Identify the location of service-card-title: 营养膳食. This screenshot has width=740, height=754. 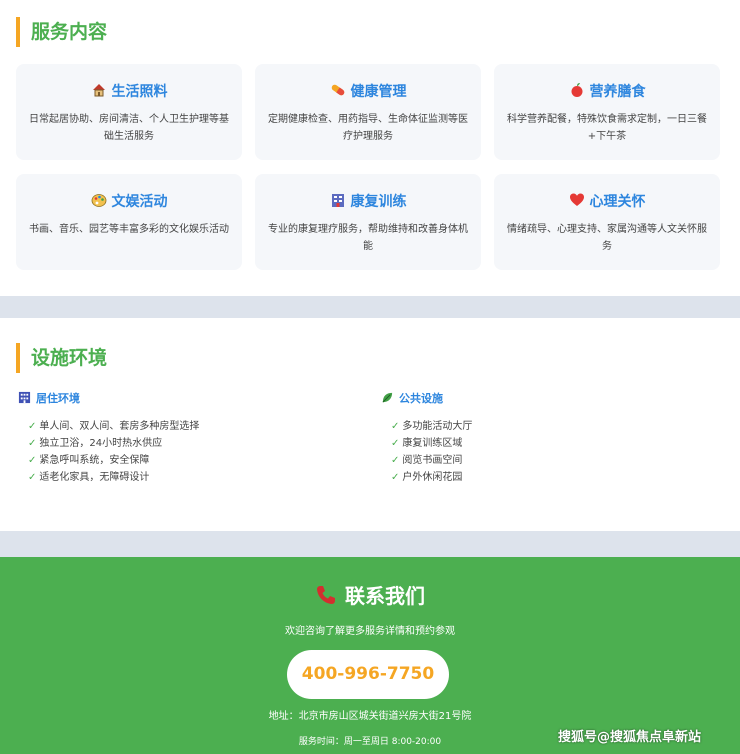
(617, 92).